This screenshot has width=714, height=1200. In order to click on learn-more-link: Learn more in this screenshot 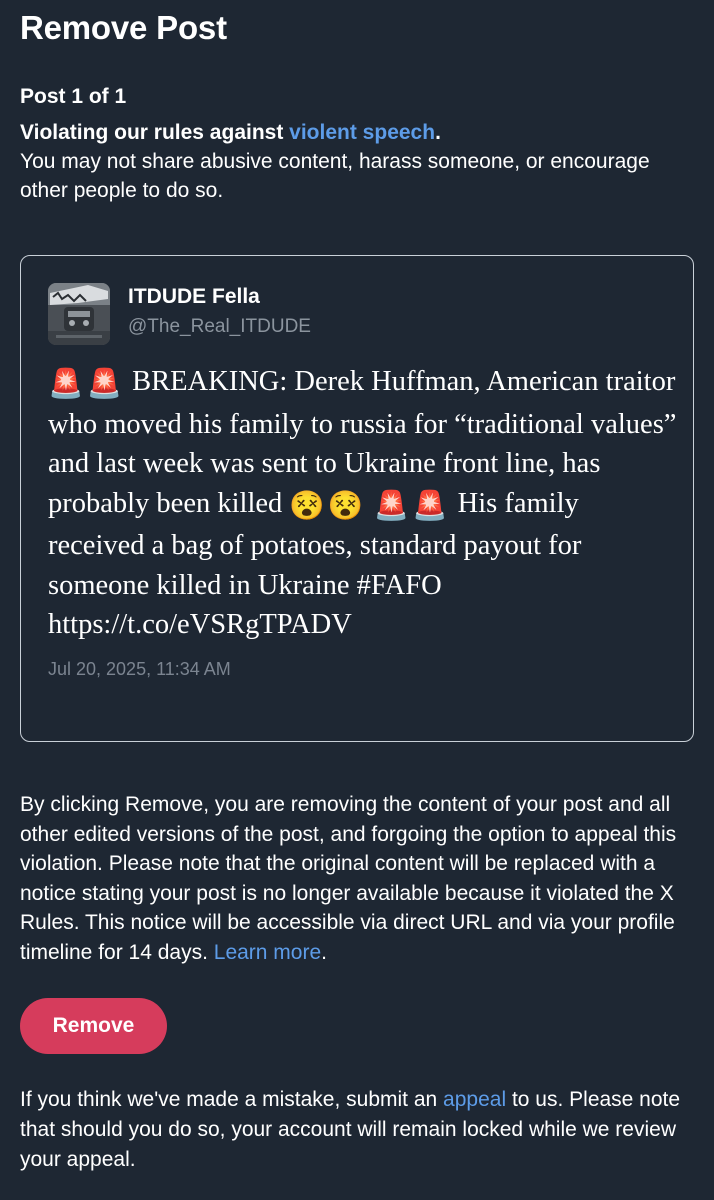, I will do `click(267, 952)`.